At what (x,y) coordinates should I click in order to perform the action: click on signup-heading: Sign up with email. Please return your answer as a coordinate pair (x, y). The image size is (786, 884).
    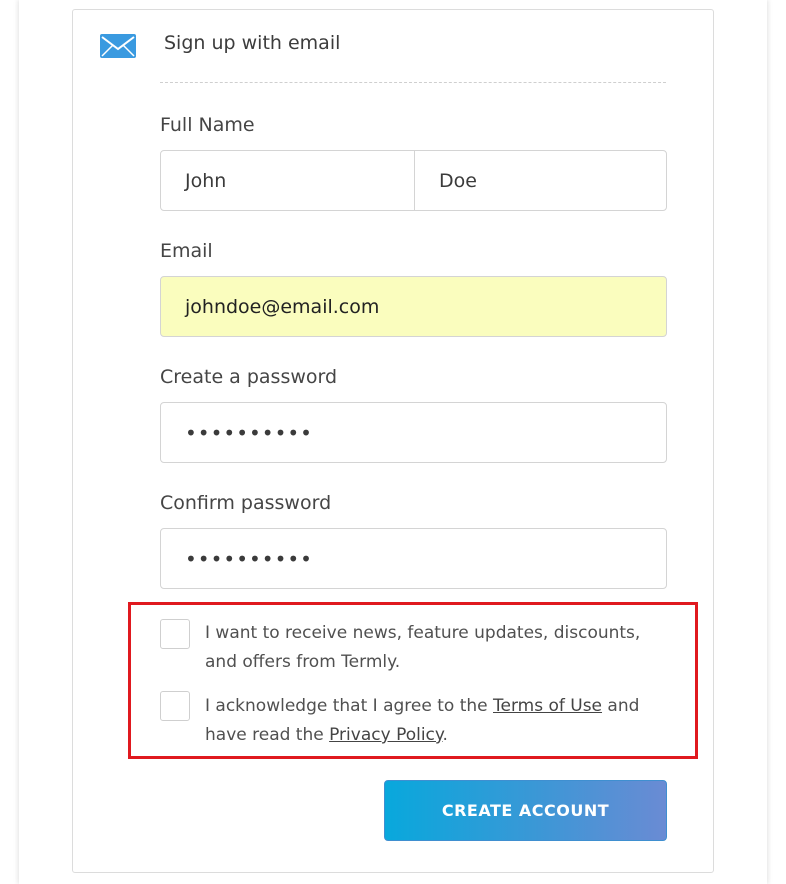
    Looking at the image, I should click on (252, 43).